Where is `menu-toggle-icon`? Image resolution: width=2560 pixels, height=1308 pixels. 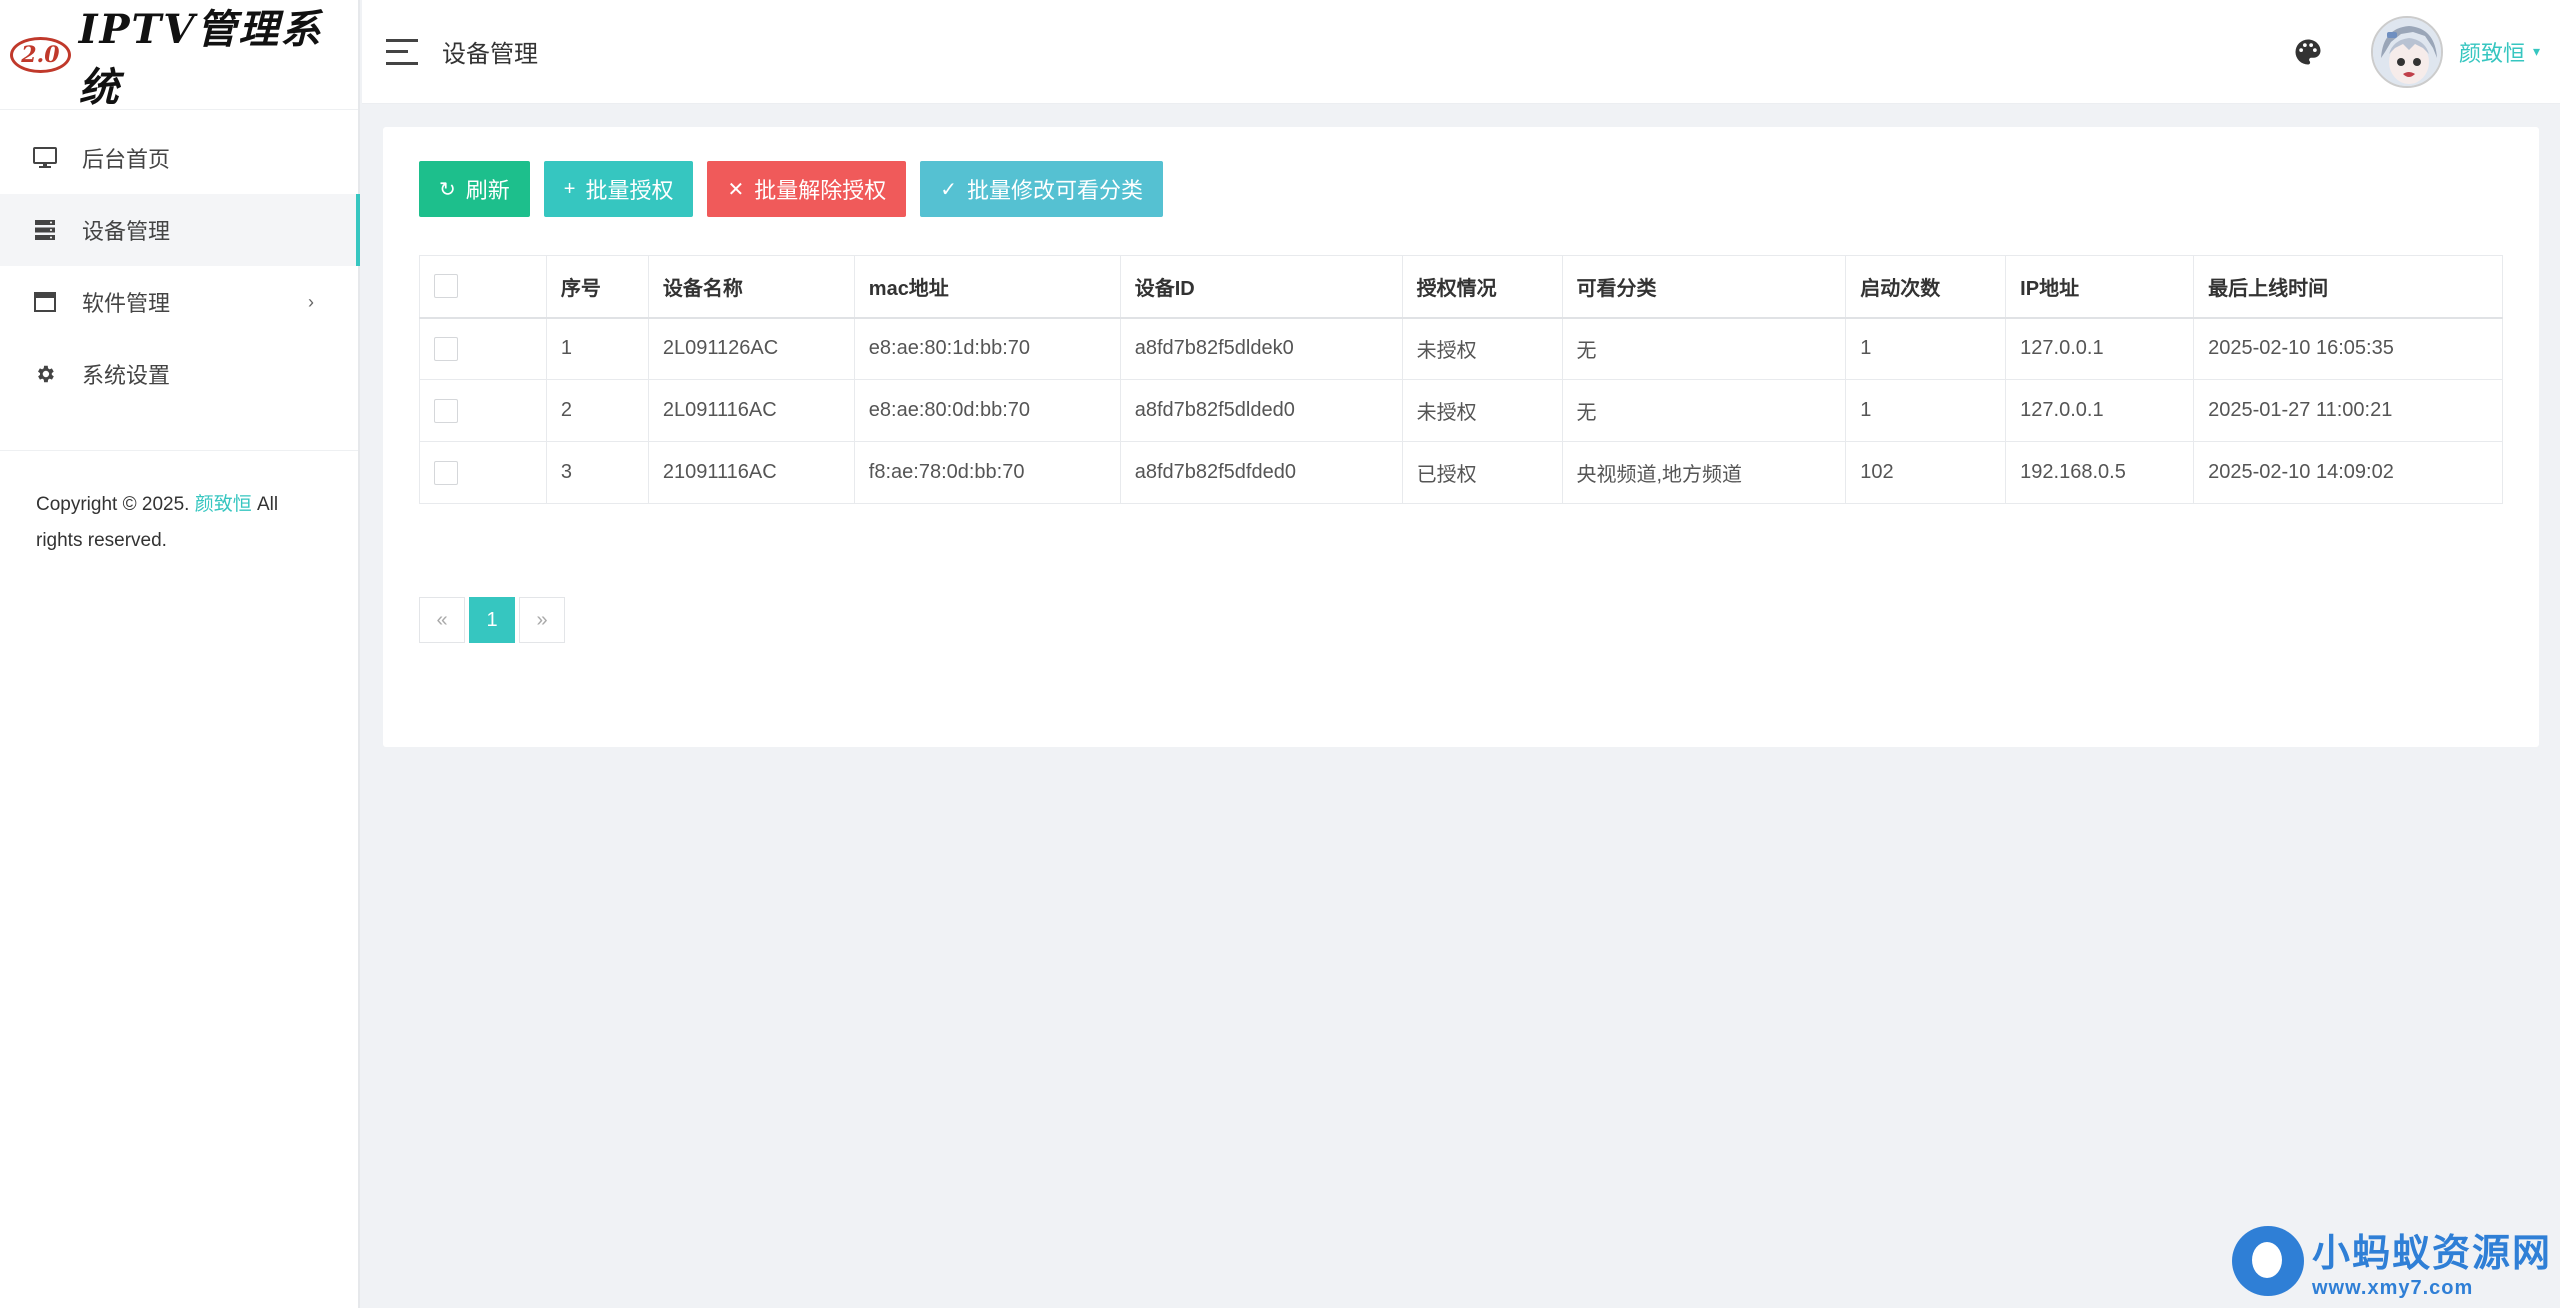
menu-toggle-icon is located at coordinates (402, 51).